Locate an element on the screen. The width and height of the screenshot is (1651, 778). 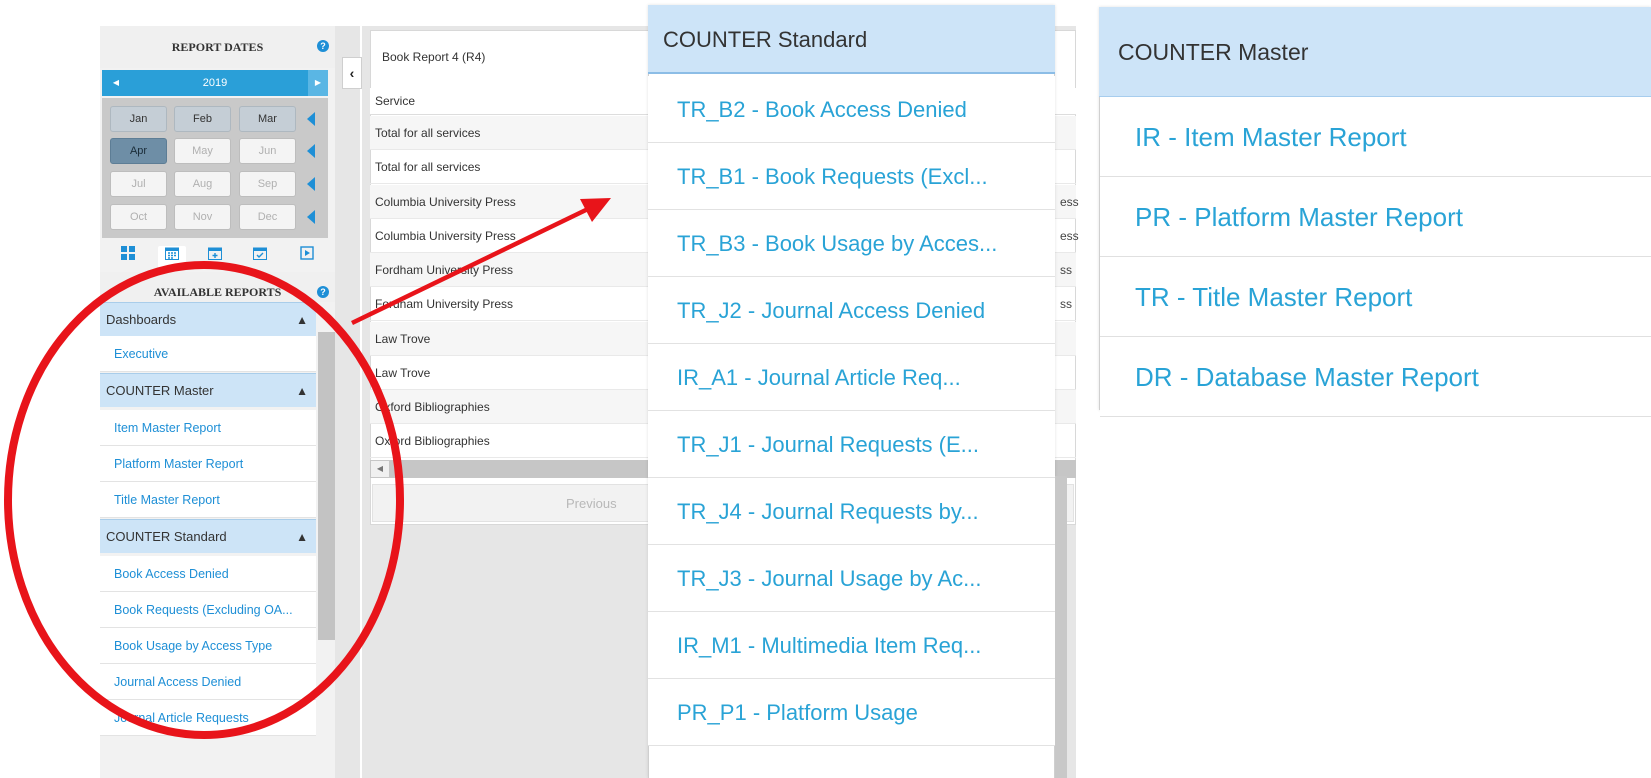
master-report-ir: IR - Item Master Report is located at coordinates (1375, 137).